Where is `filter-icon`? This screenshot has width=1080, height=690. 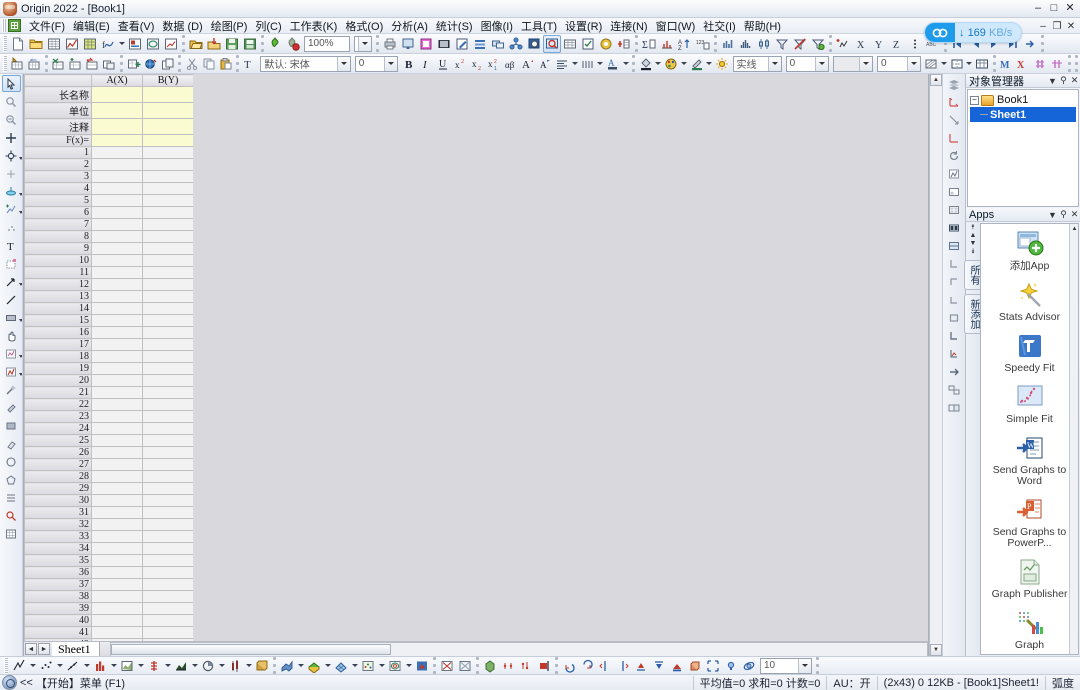 filter-icon is located at coordinates (782, 44).